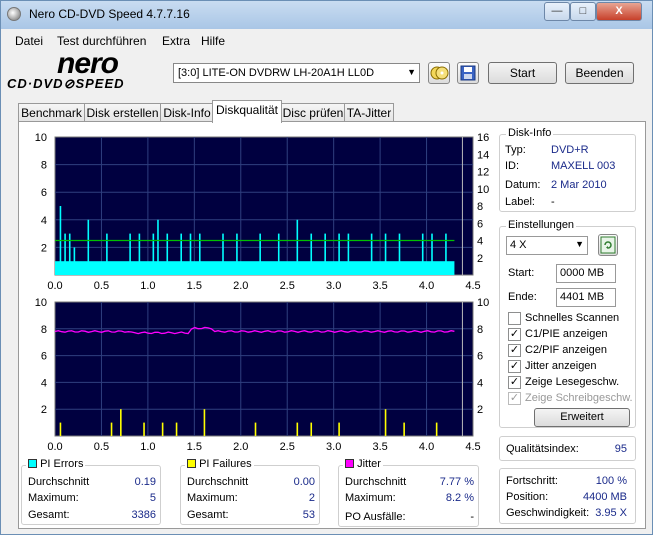 Image resolution: width=653 pixels, height=535 pixels. I want to click on start-input: 0000 MB, so click(586, 273).